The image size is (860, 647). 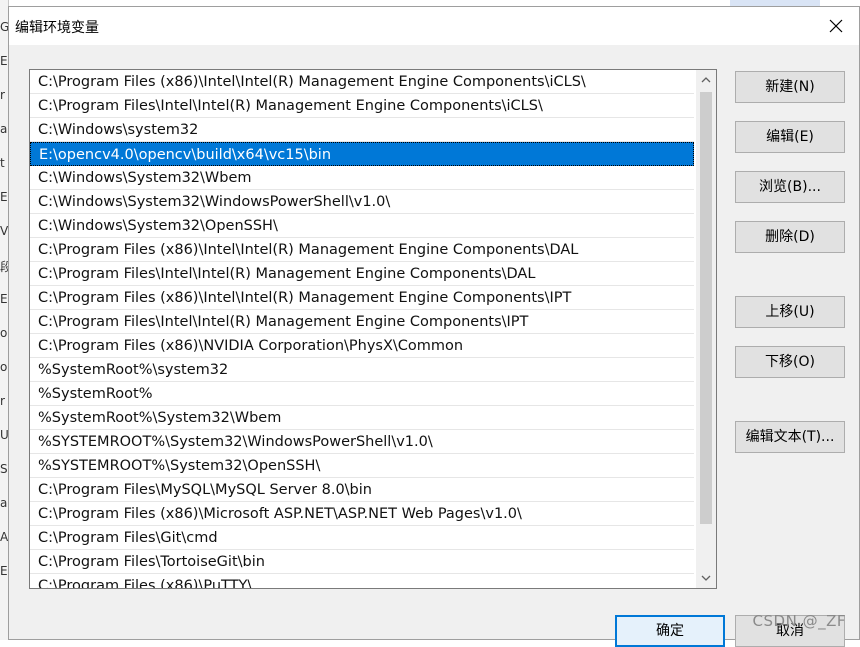 I want to click on close-button, so click(x=836, y=26).